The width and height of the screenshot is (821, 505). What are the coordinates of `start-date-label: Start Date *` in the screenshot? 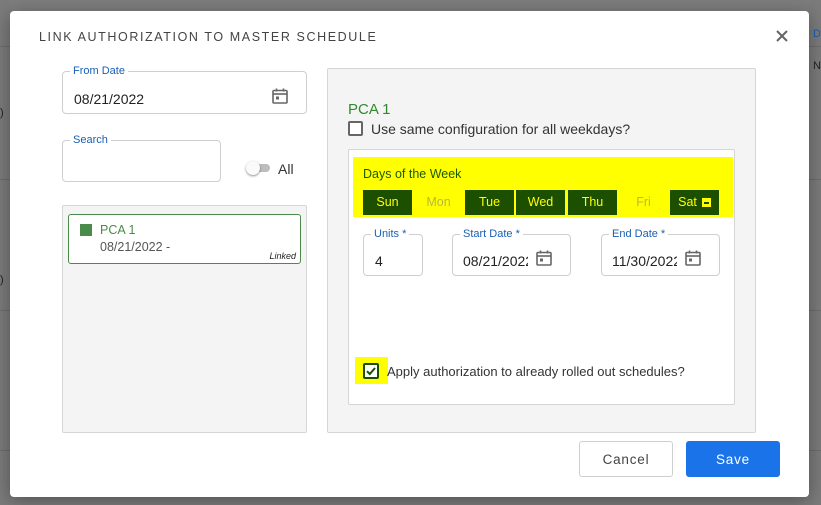 It's located at (491, 234).